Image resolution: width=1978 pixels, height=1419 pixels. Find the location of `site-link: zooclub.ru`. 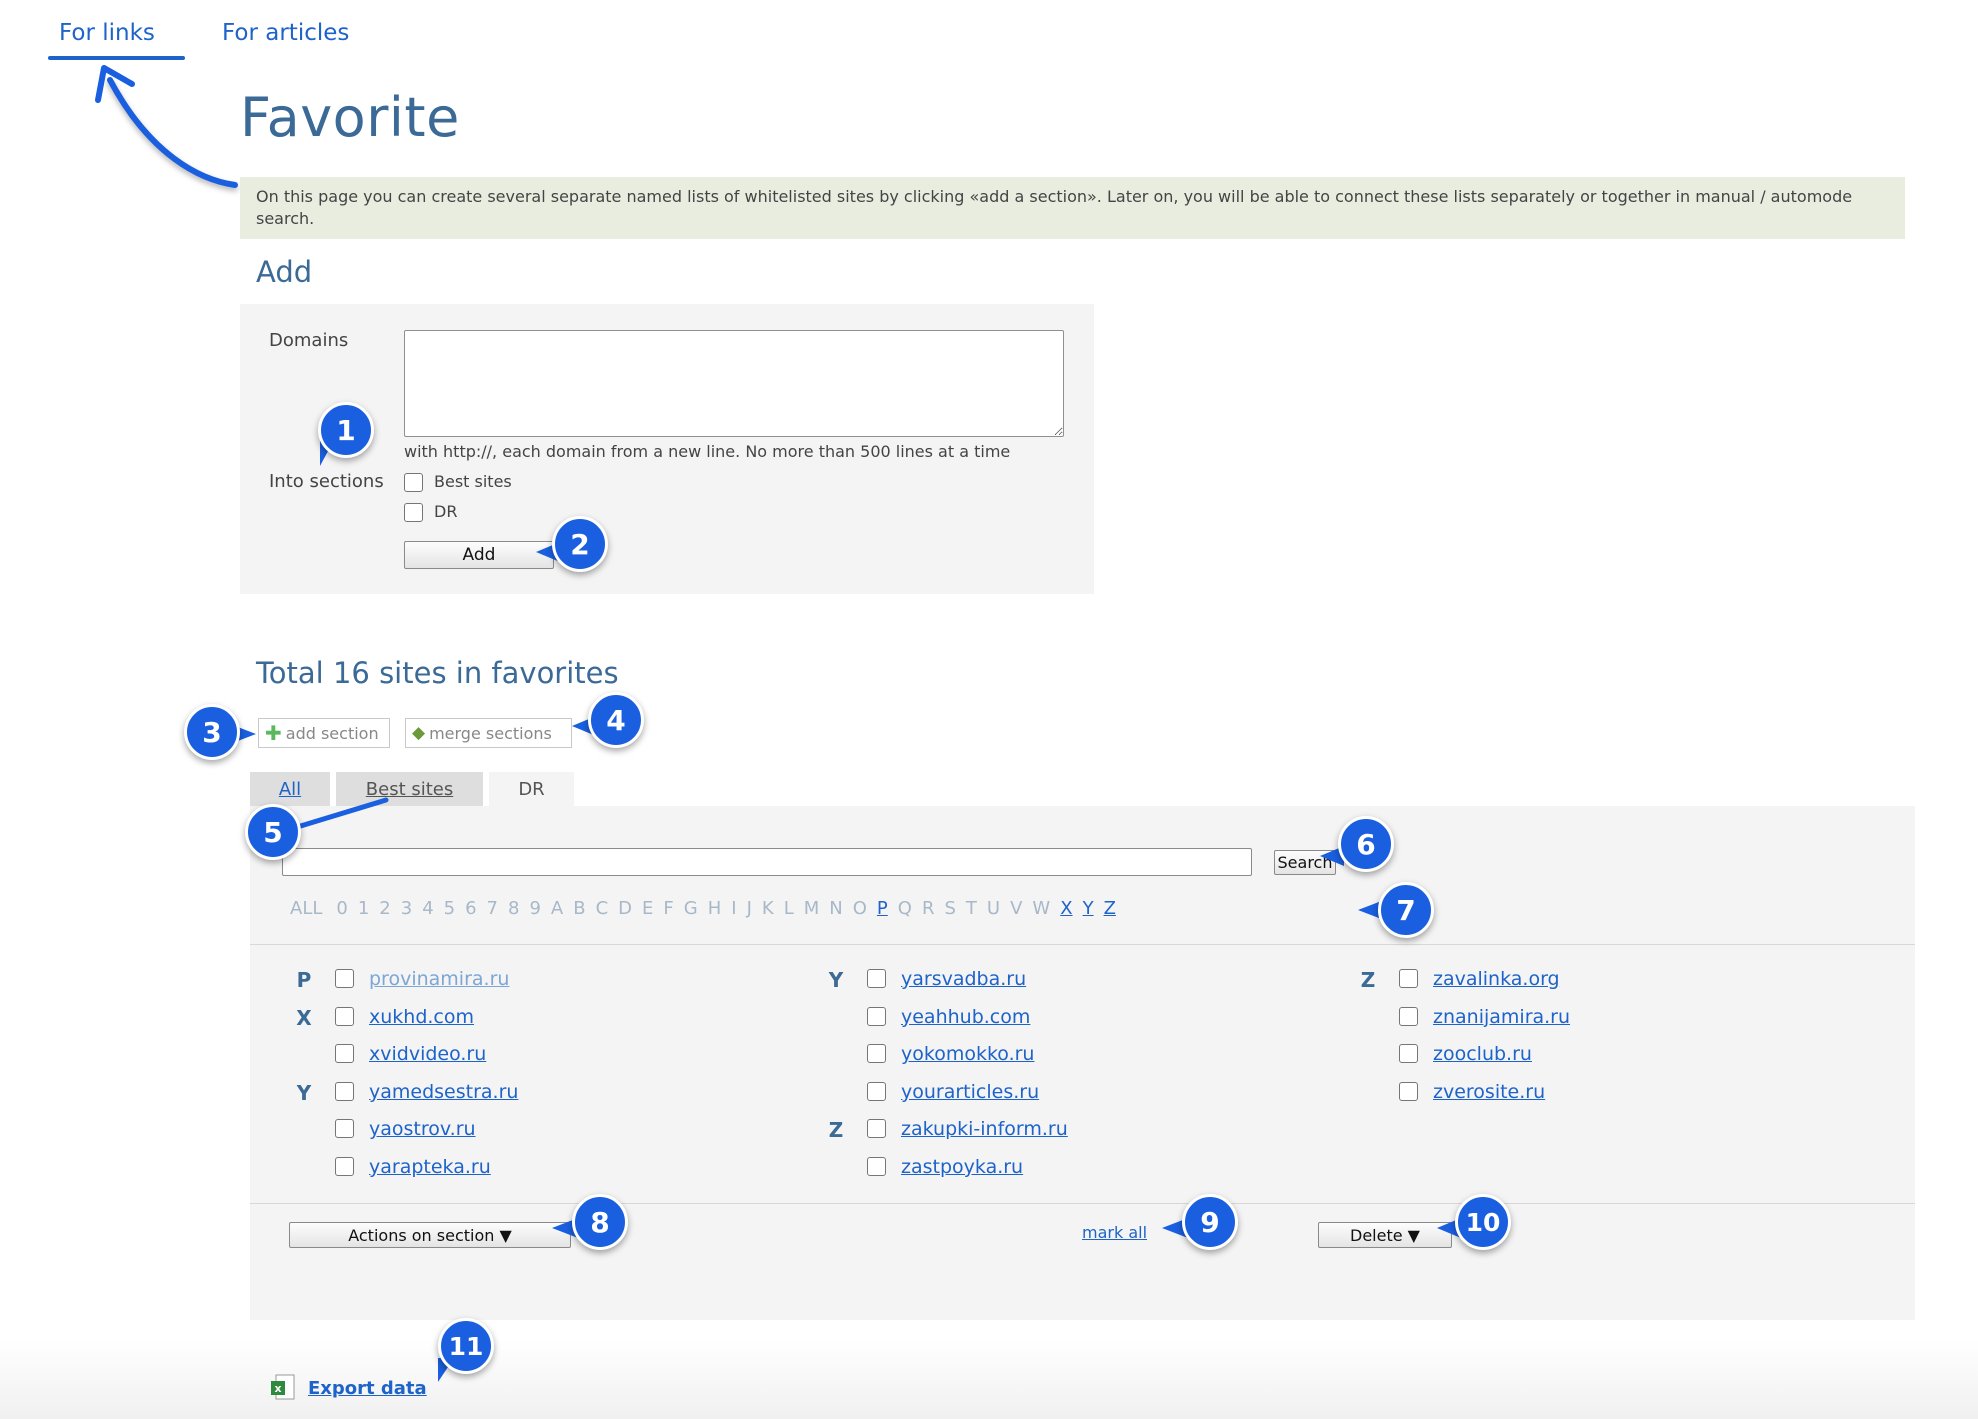

site-link: zooclub.ru is located at coordinates (1482, 1054).